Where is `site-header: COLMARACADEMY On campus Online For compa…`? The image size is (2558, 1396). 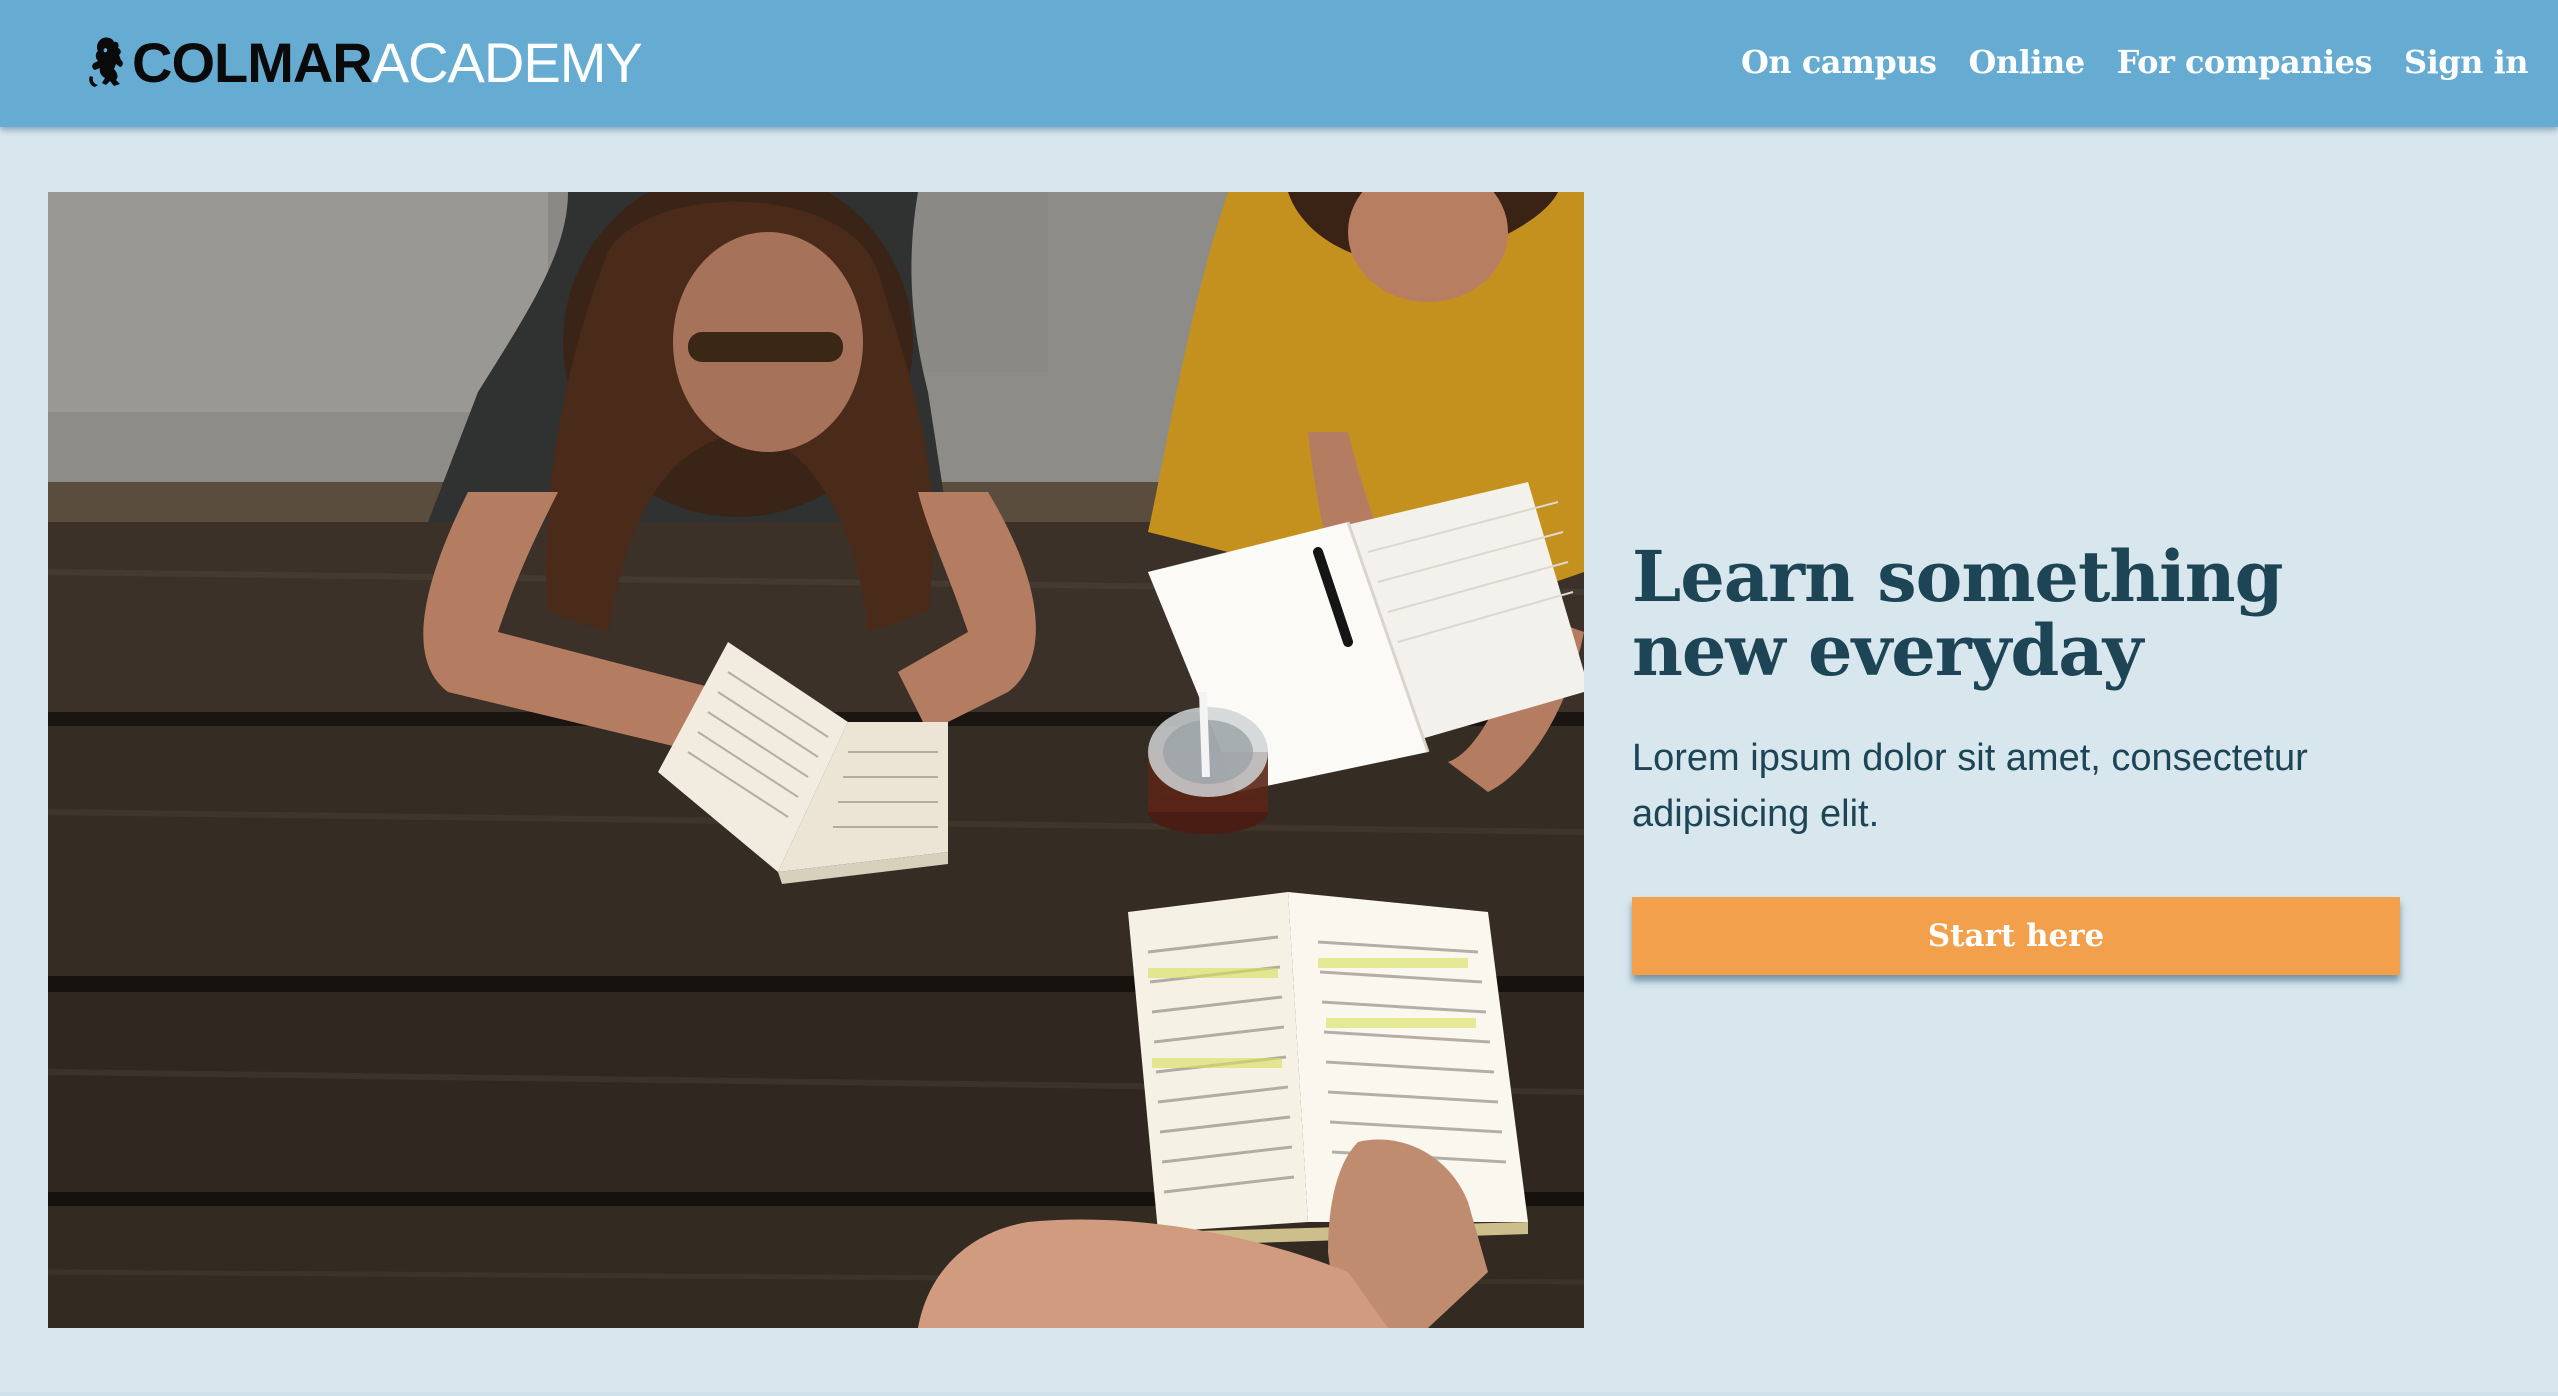
site-header: COLMARACADEMY On campus Online For compa… is located at coordinates (1279, 63).